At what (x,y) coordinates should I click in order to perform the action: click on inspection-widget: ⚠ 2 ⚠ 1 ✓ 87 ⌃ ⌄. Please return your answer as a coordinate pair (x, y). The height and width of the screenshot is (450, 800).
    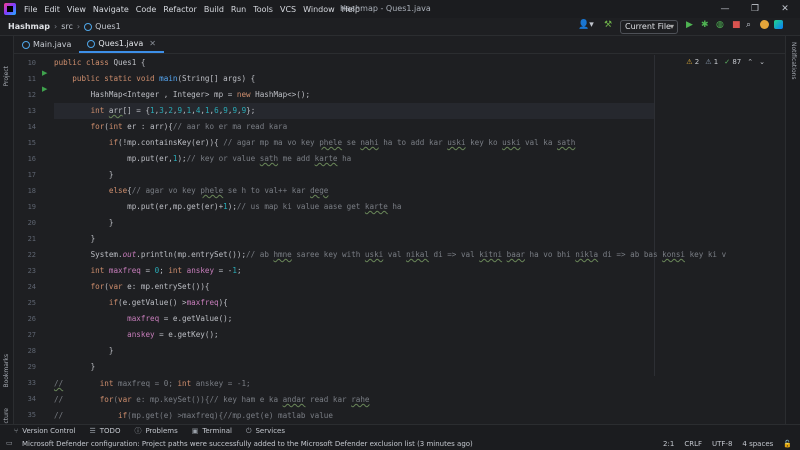
    Looking at the image, I should click on (725, 62).